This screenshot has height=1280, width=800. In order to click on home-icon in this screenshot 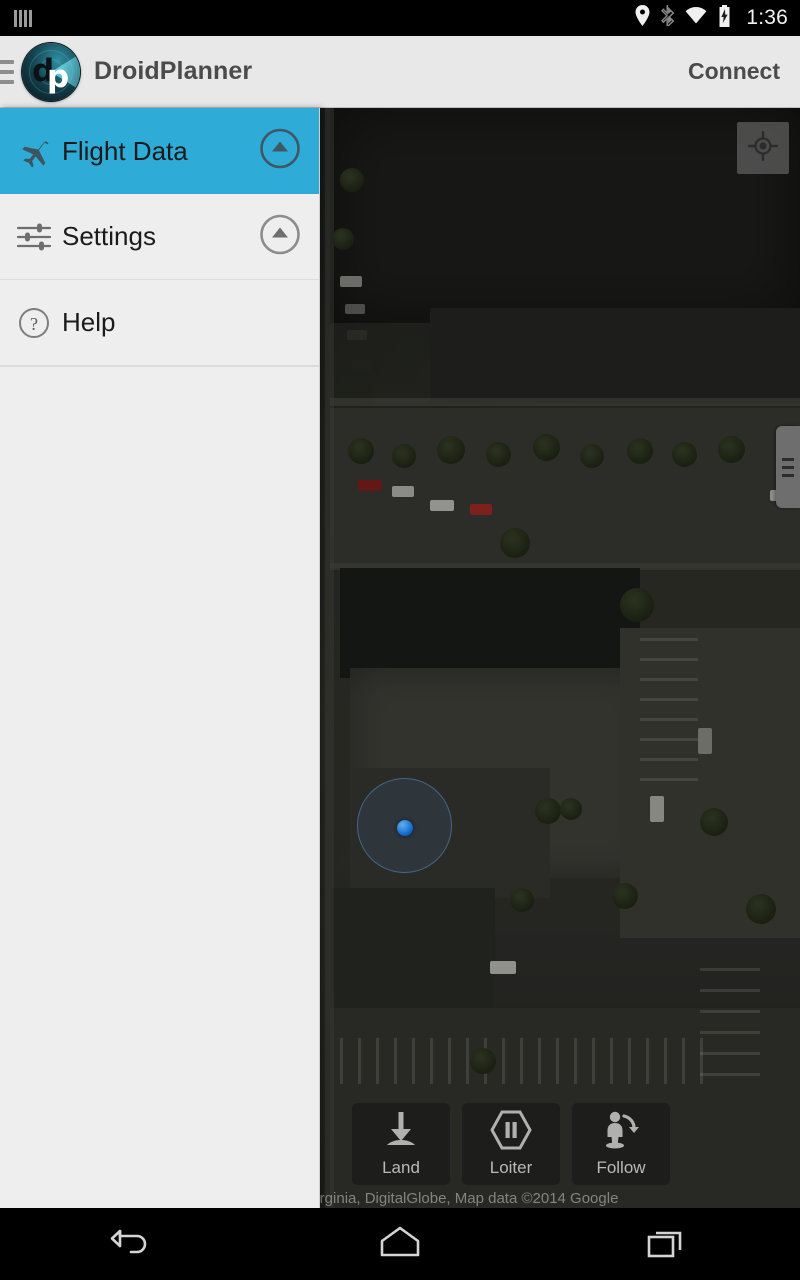, I will do `click(400, 1244)`.